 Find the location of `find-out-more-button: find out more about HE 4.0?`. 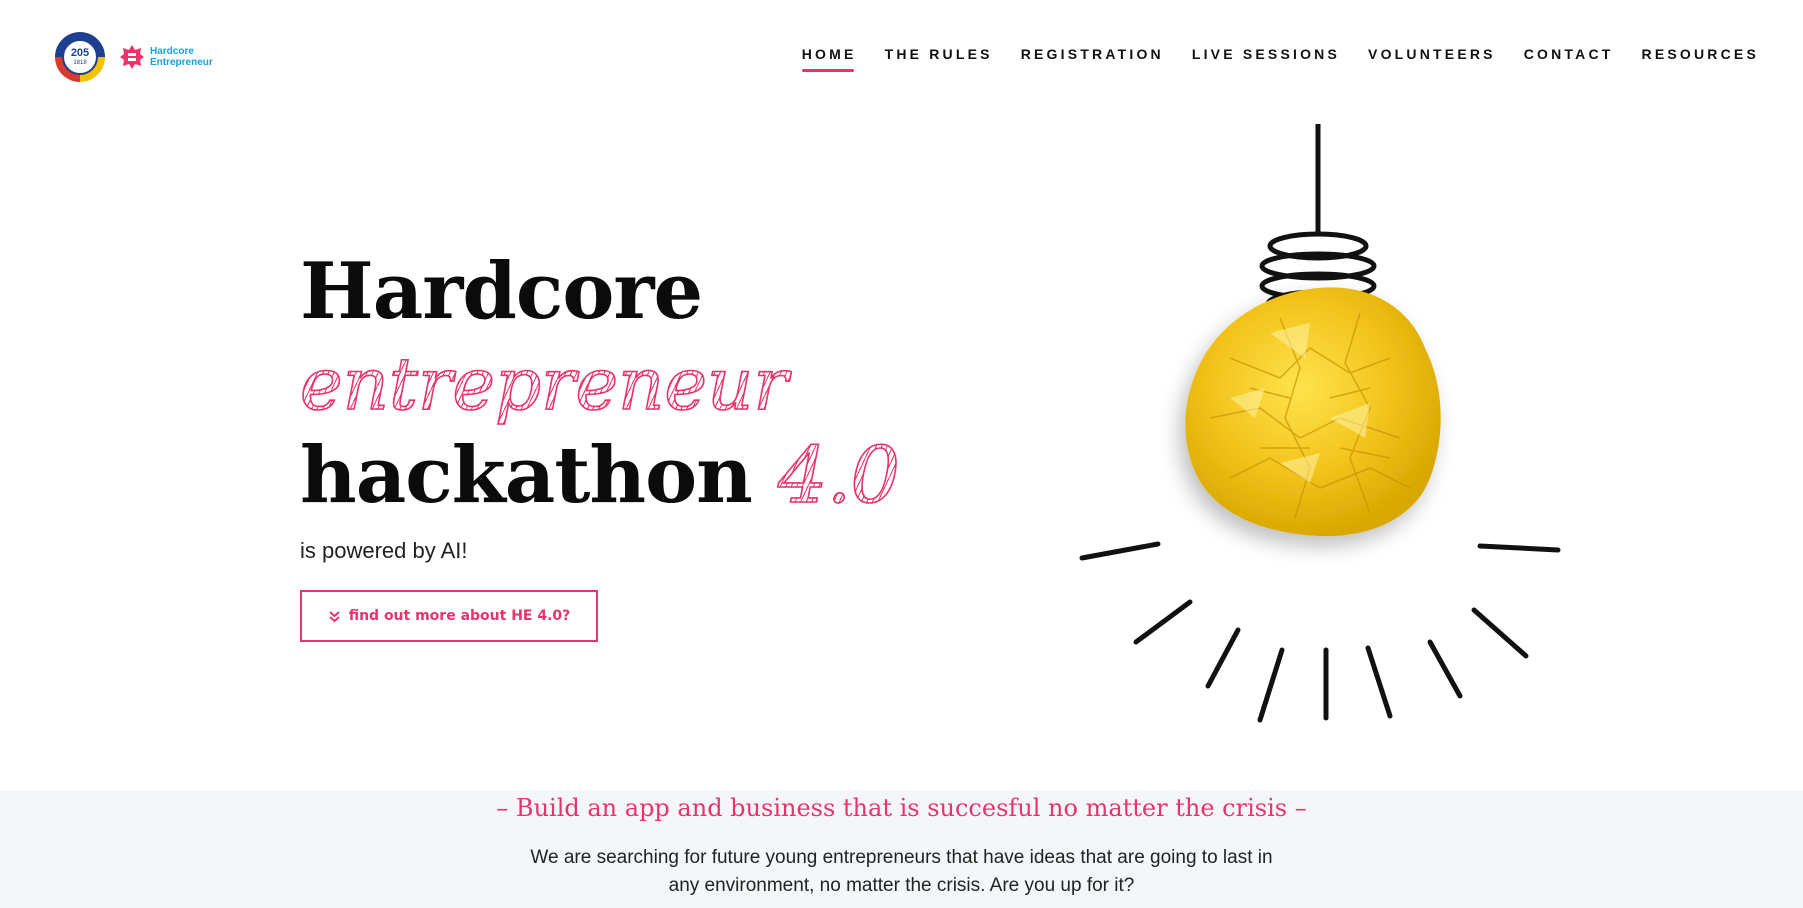

find-out-more-button: find out more about HE 4.0? is located at coordinates (449, 616).